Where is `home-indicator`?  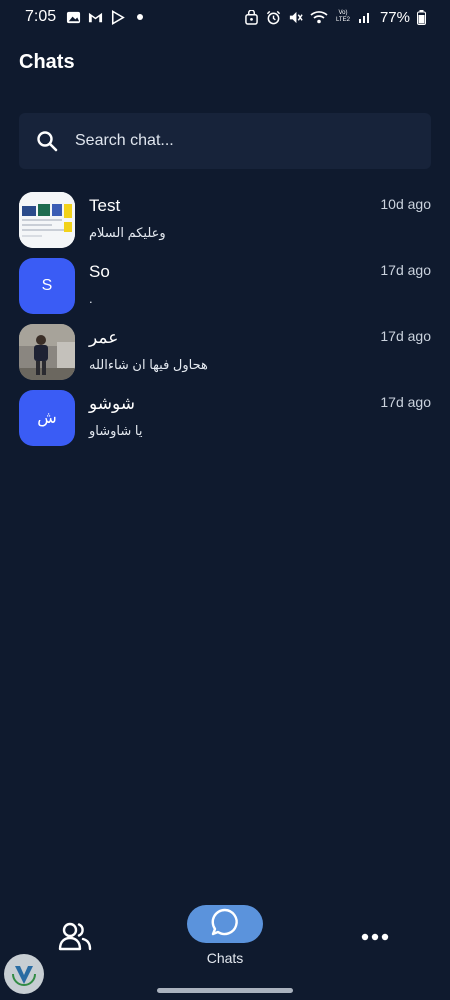 home-indicator is located at coordinates (225, 990).